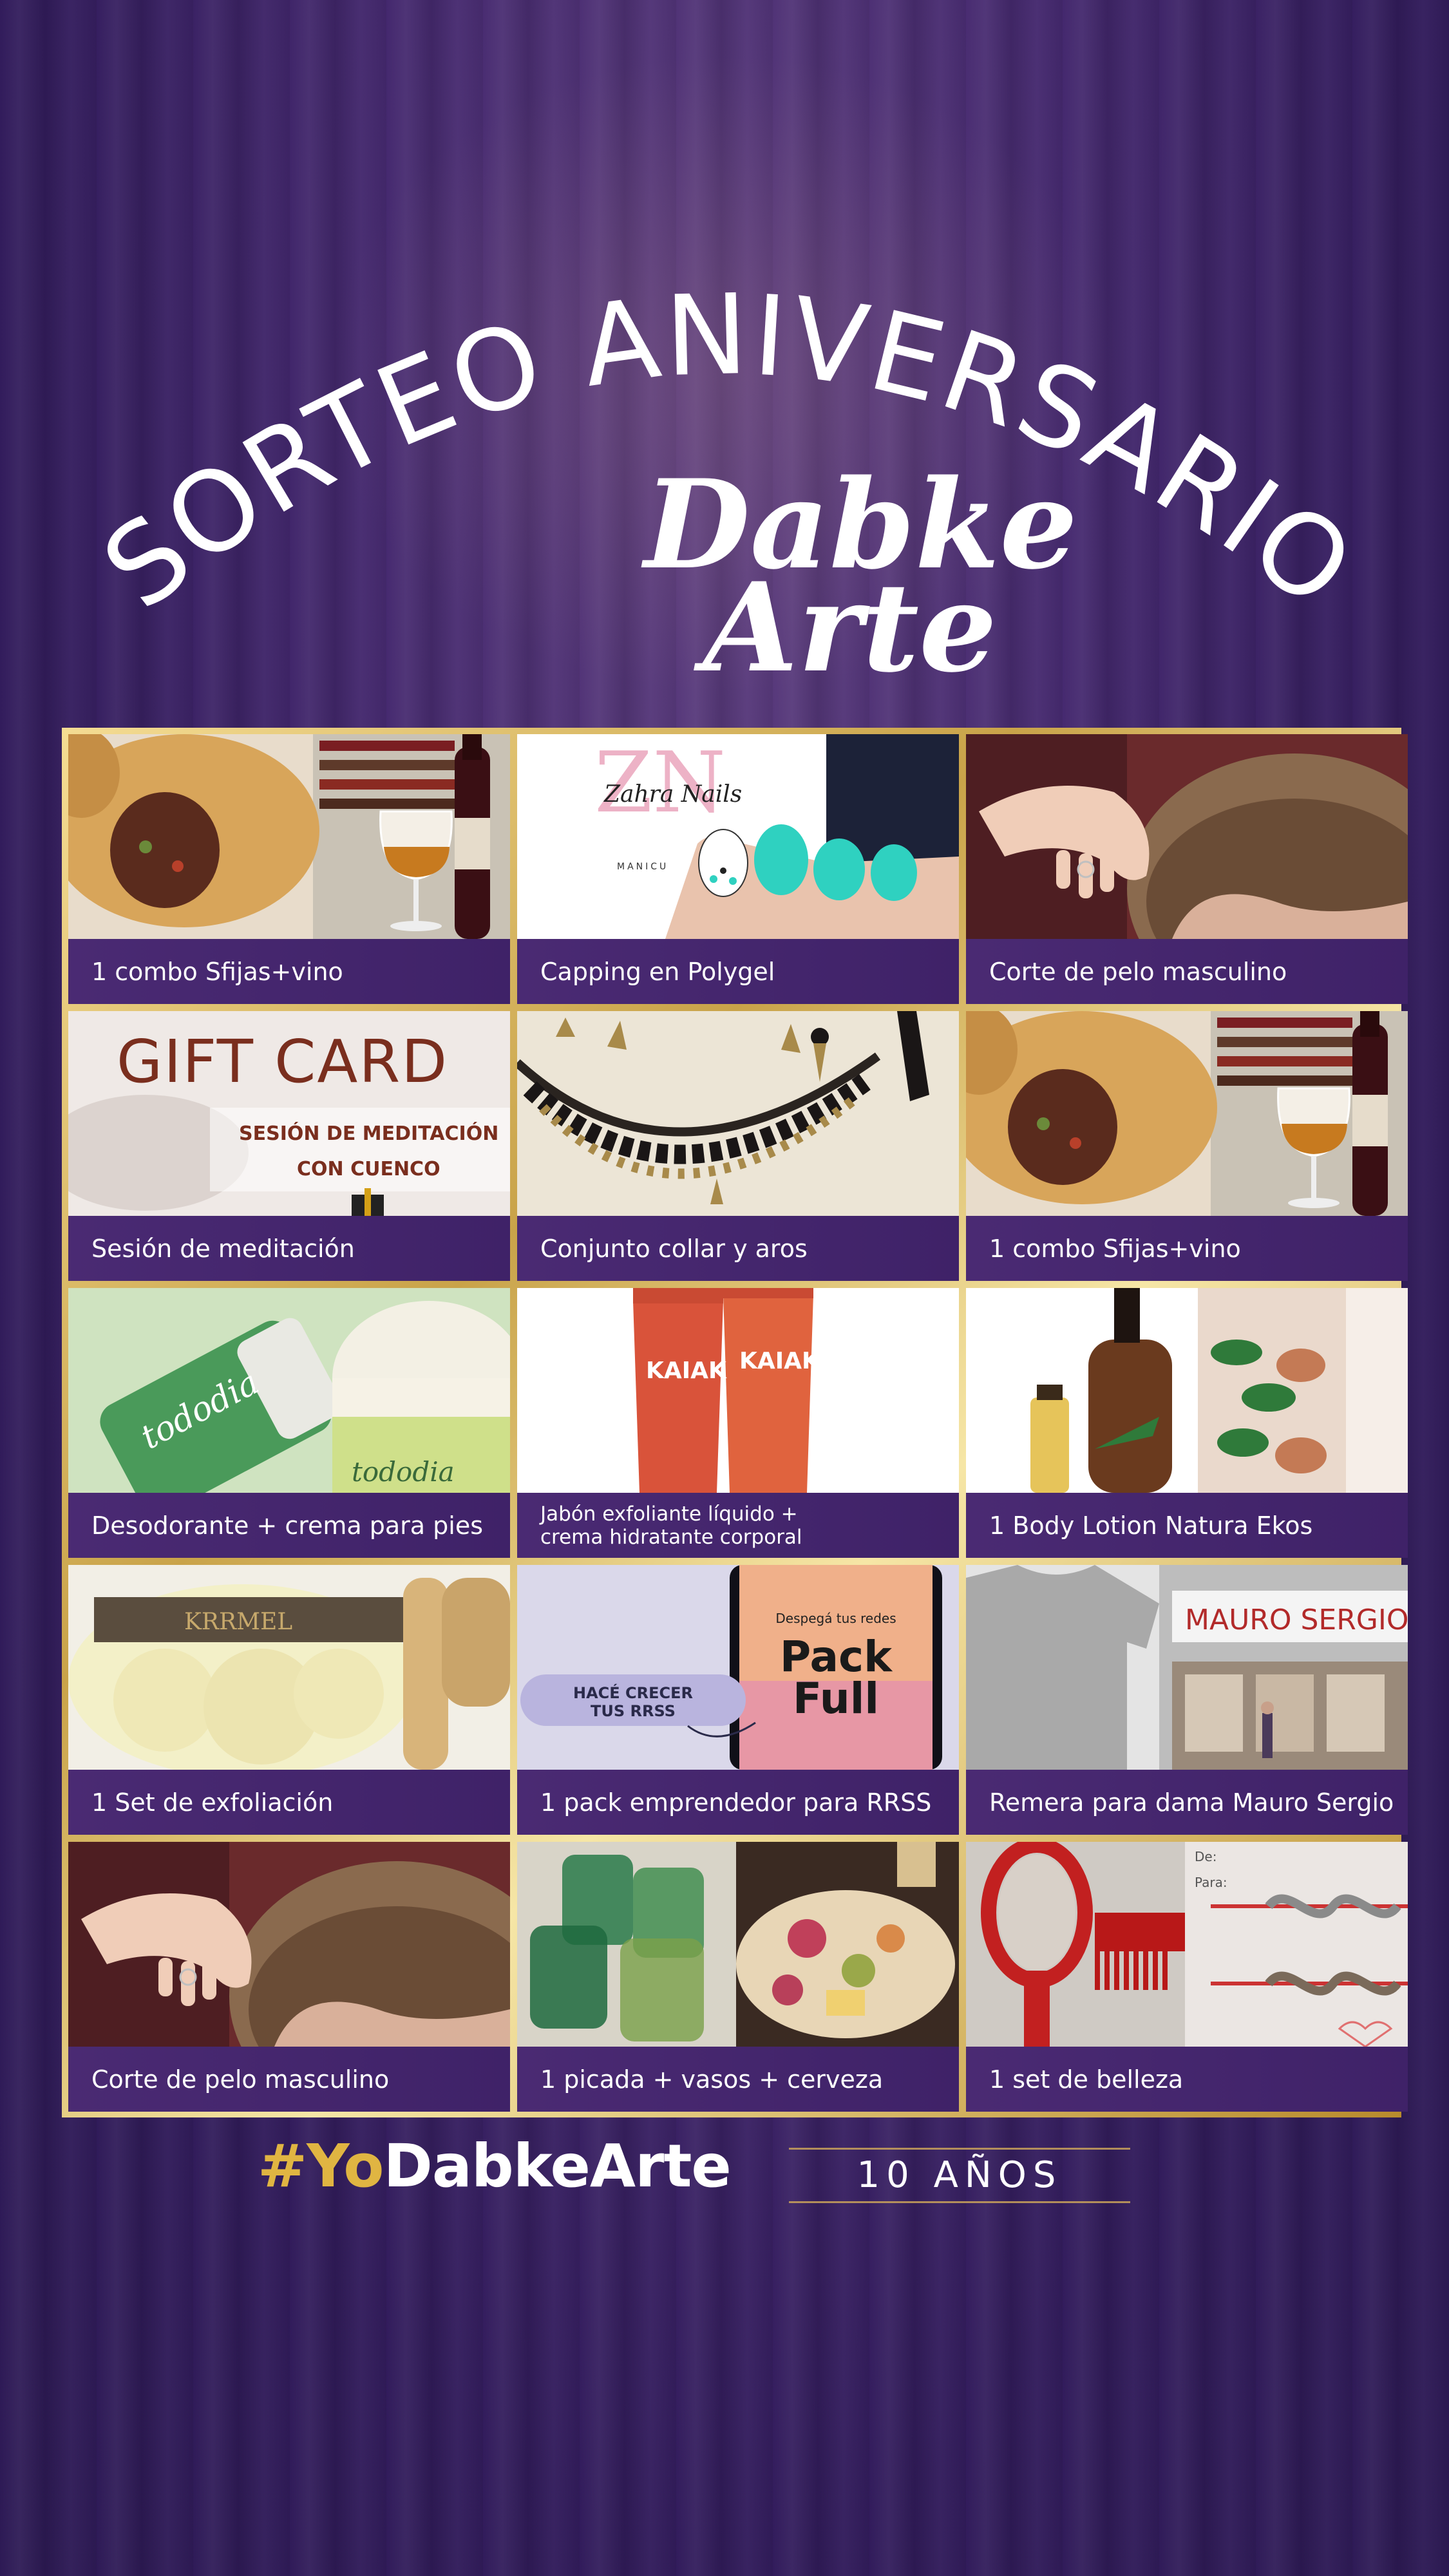 The height and width of the screenshot is (2576, 1449). I want to click on svg-text: MAURO SERGIO, so click(1296, 1620).